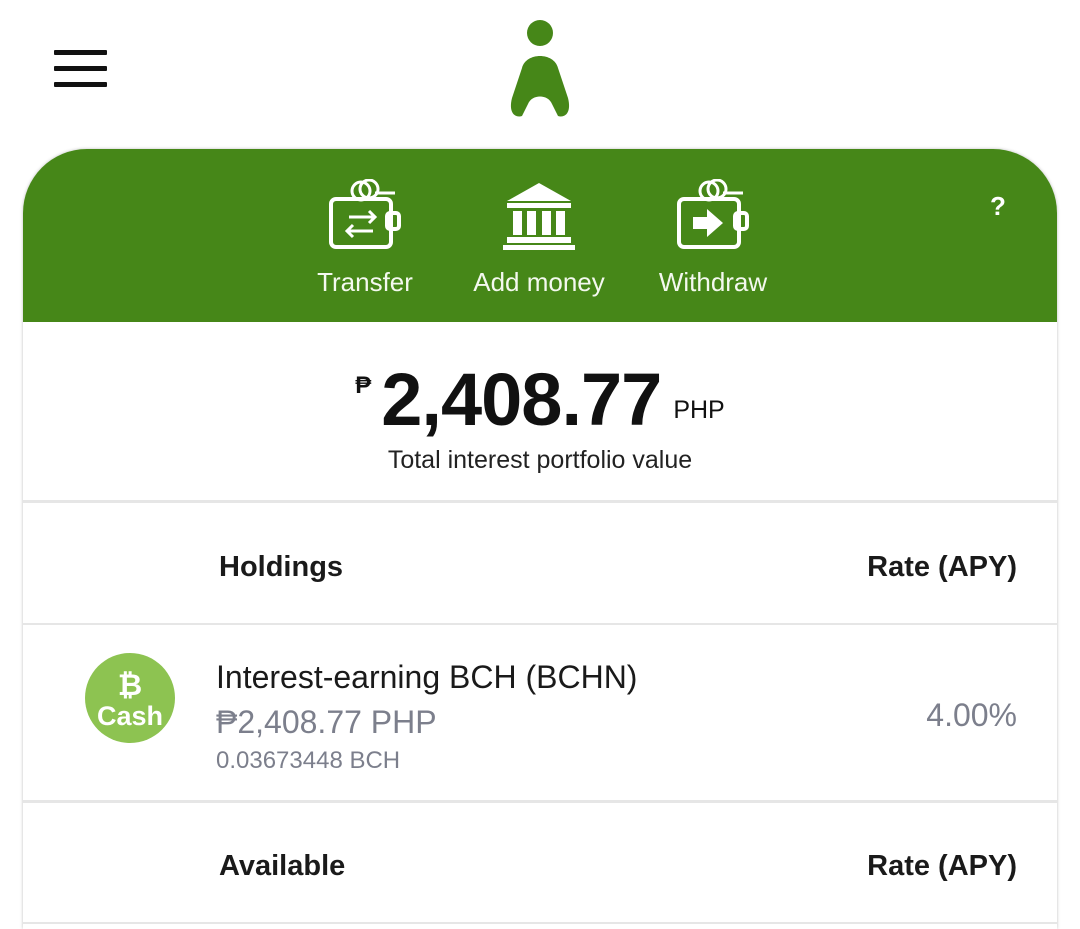 The height and width of the screenshot is (929, 1080). I want to click on currency-code: PHP, so click(699, 410).